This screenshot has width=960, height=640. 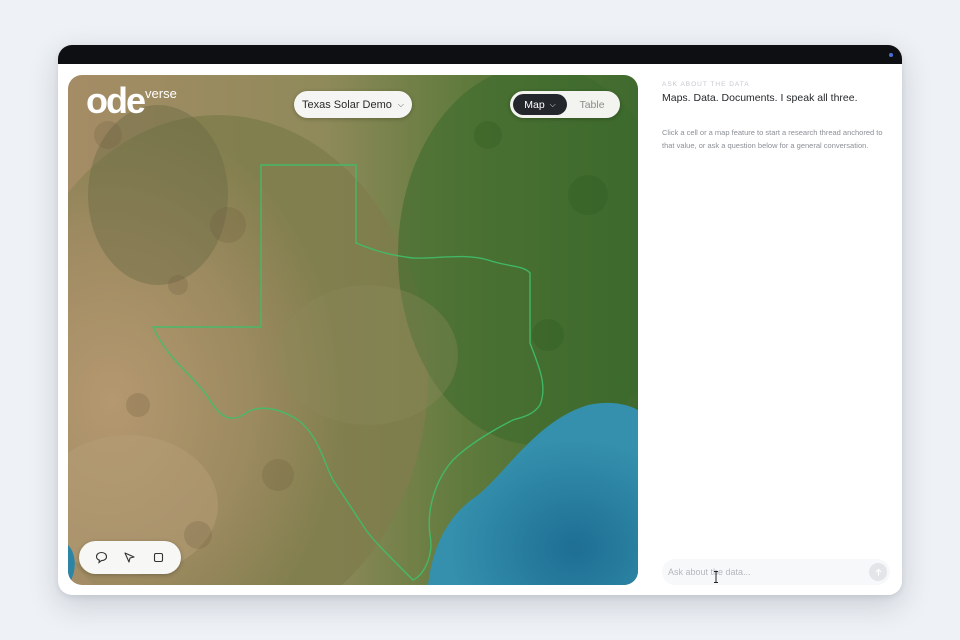 I want to click on tab-table: Table, so click(x=592, y=104).